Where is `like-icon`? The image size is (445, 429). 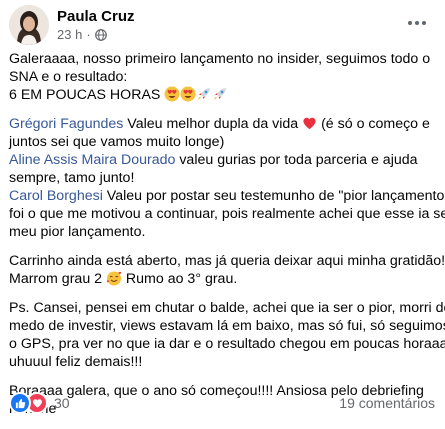
like-icon is located at coordinates (20, 403).